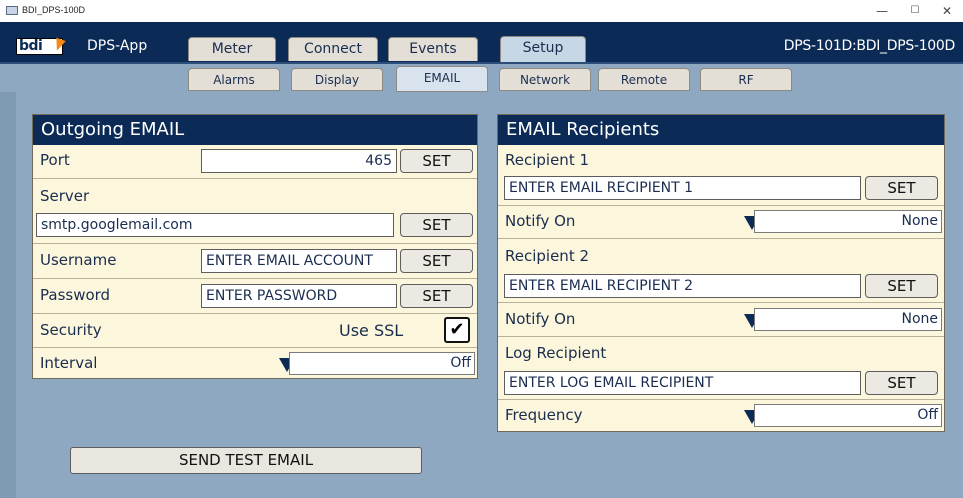 This screenshot has height=498, width=963. Describe the element at coordinates (78, 260) in the screenshot. I see `username-label: Username` at that location.